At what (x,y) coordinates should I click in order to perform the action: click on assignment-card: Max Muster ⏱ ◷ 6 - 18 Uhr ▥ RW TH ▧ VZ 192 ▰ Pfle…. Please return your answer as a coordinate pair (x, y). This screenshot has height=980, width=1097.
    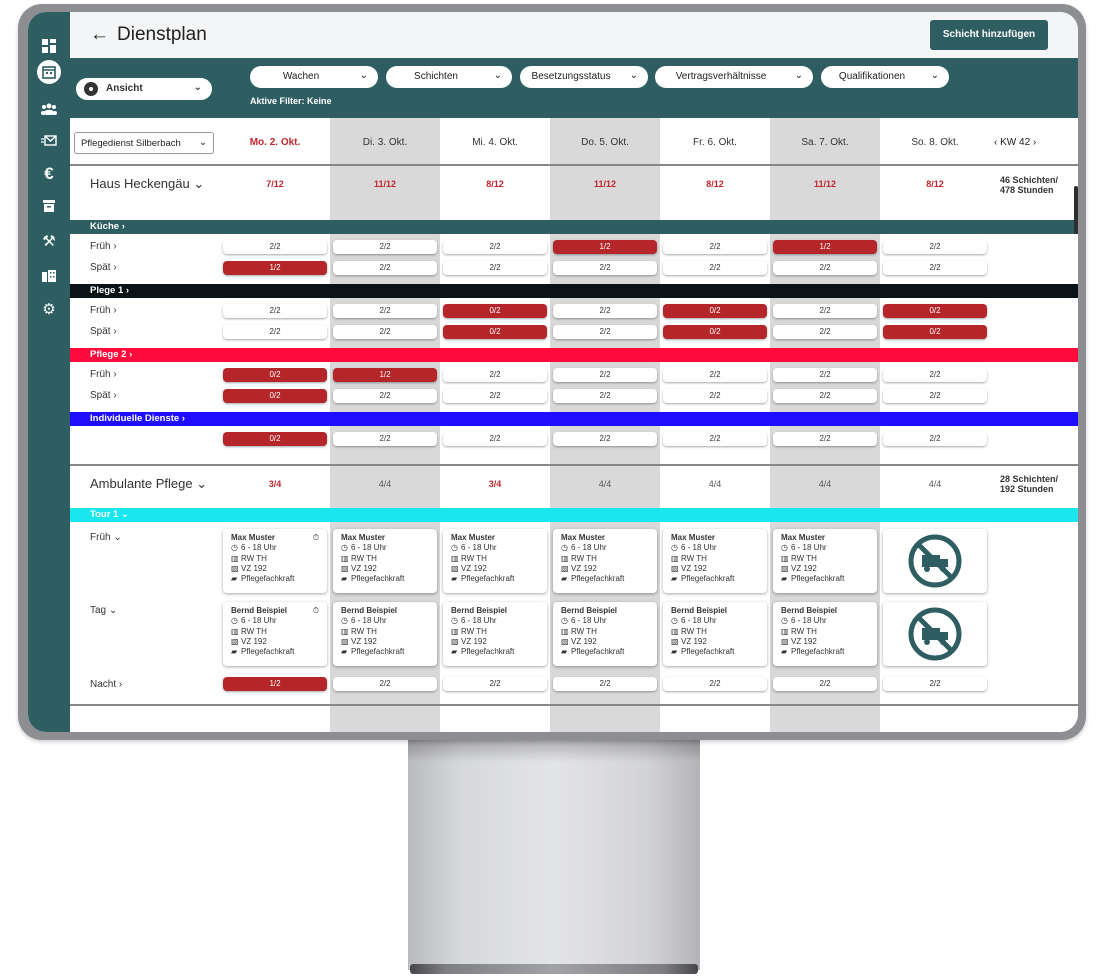
    Looking at the image, I should click on (275, 561).